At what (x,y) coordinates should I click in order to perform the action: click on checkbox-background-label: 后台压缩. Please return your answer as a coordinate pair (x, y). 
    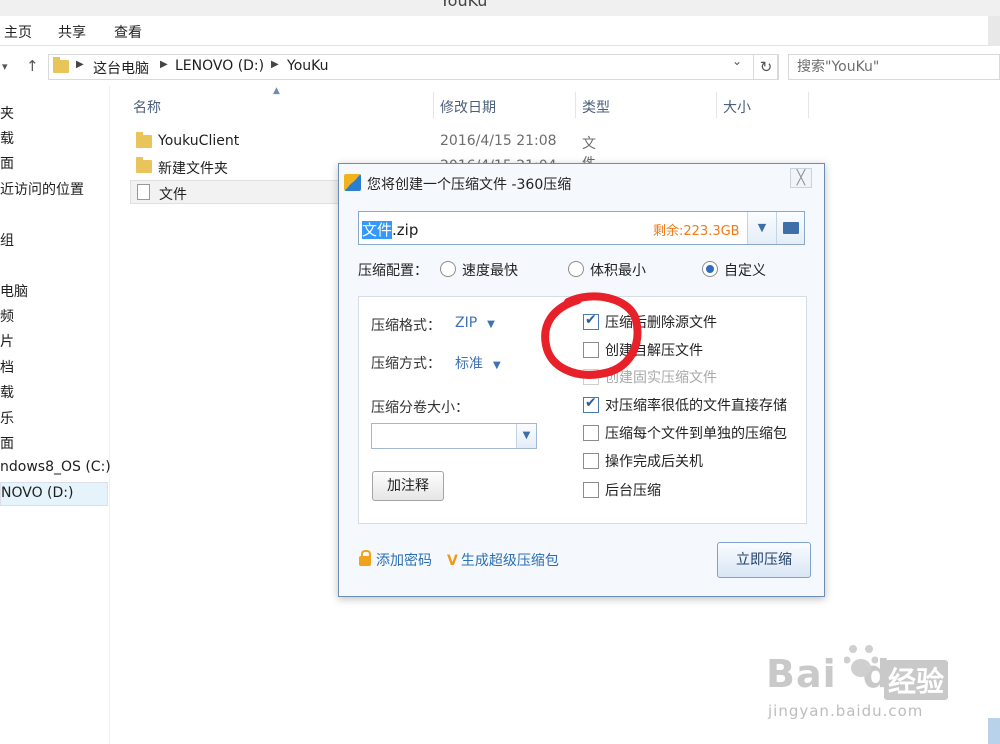
    Looking at the image, I should click on (633, 490).